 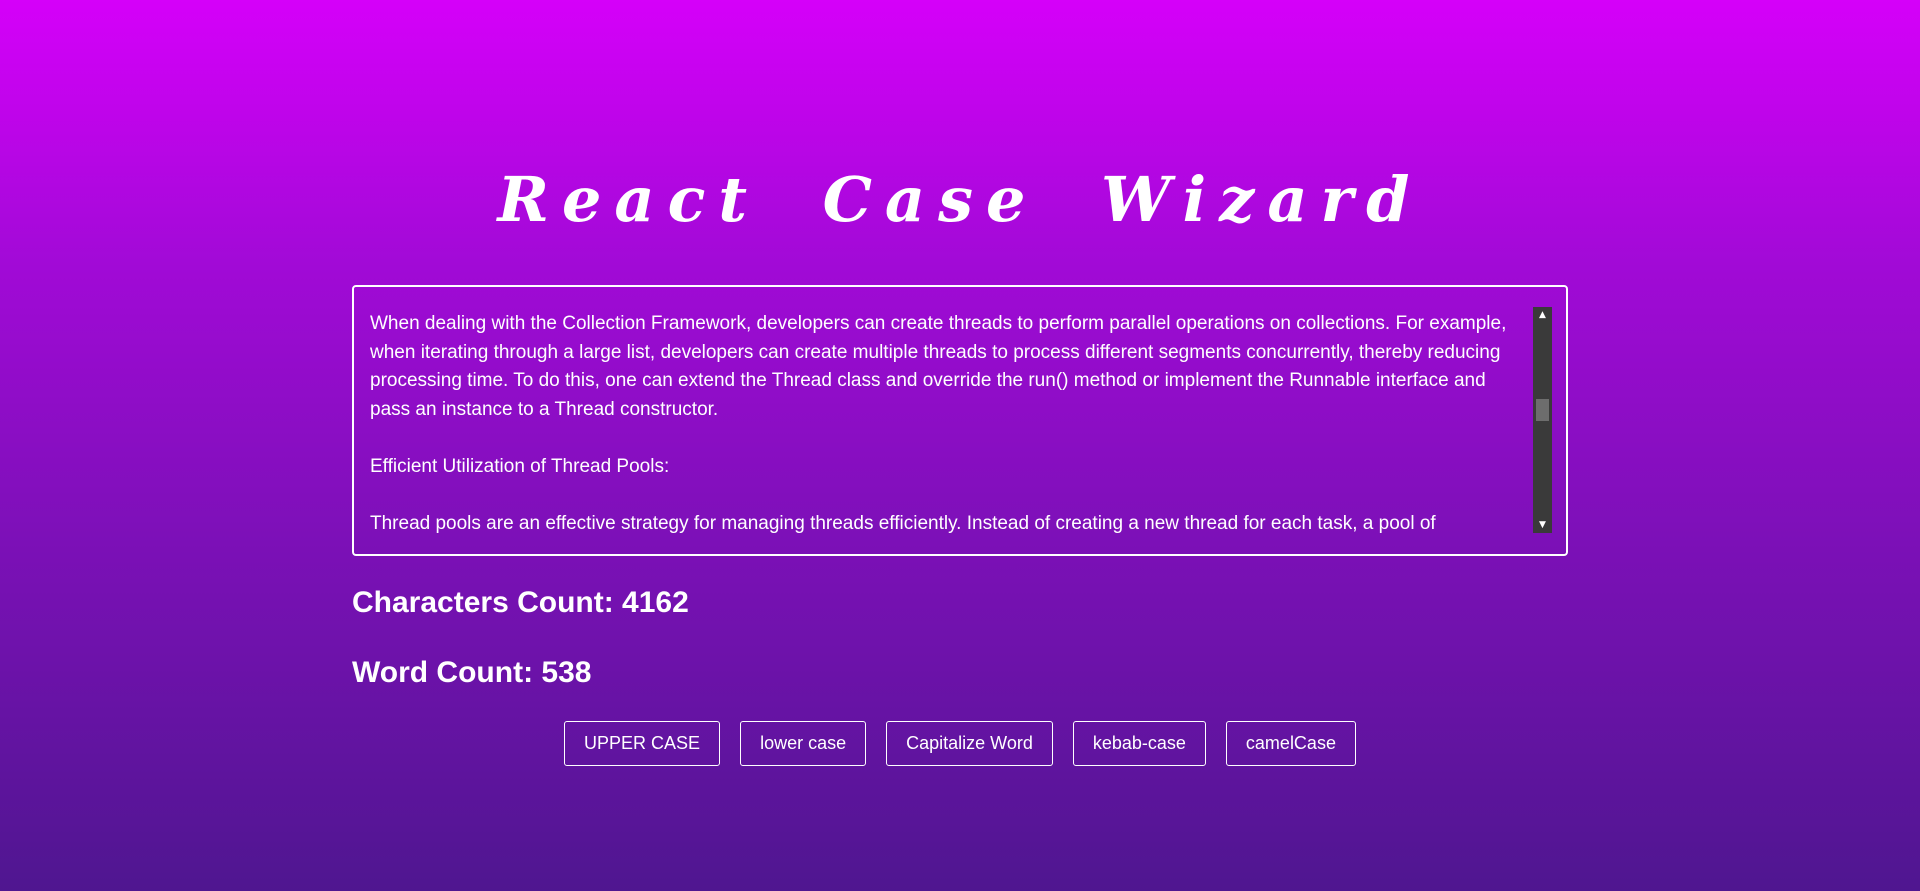 What do you see at coordinates (472, 672) in the screenshot?
I see `word-count: Word Count: 538` at bounding box center [472, 672].